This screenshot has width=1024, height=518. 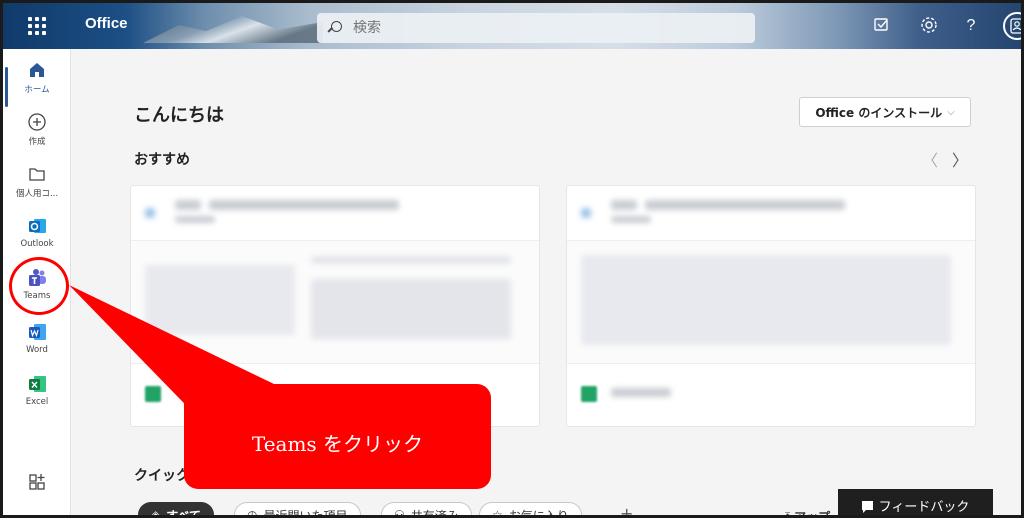 What do you see at coordinates (6, 87) in the screenshot?
I see `active-indicator` at bounding box center [6, 87].